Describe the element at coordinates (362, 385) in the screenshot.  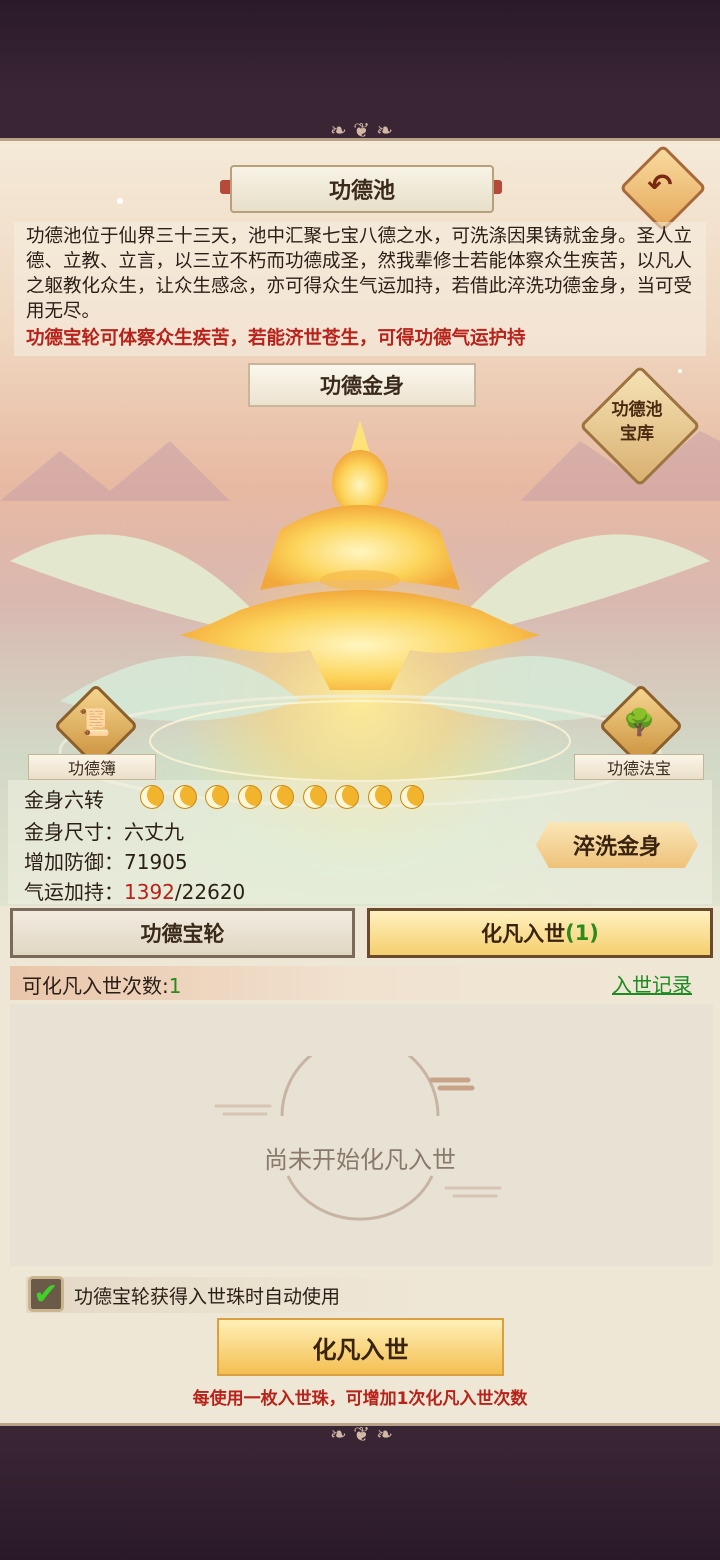
I see `golden-body-banner: 功德金身` at that location.